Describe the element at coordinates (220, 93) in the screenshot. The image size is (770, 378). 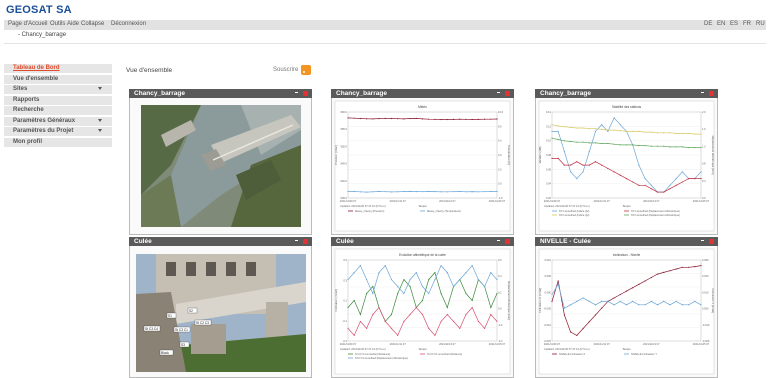
I see `widget-header: Chancy_barrage` at that location.